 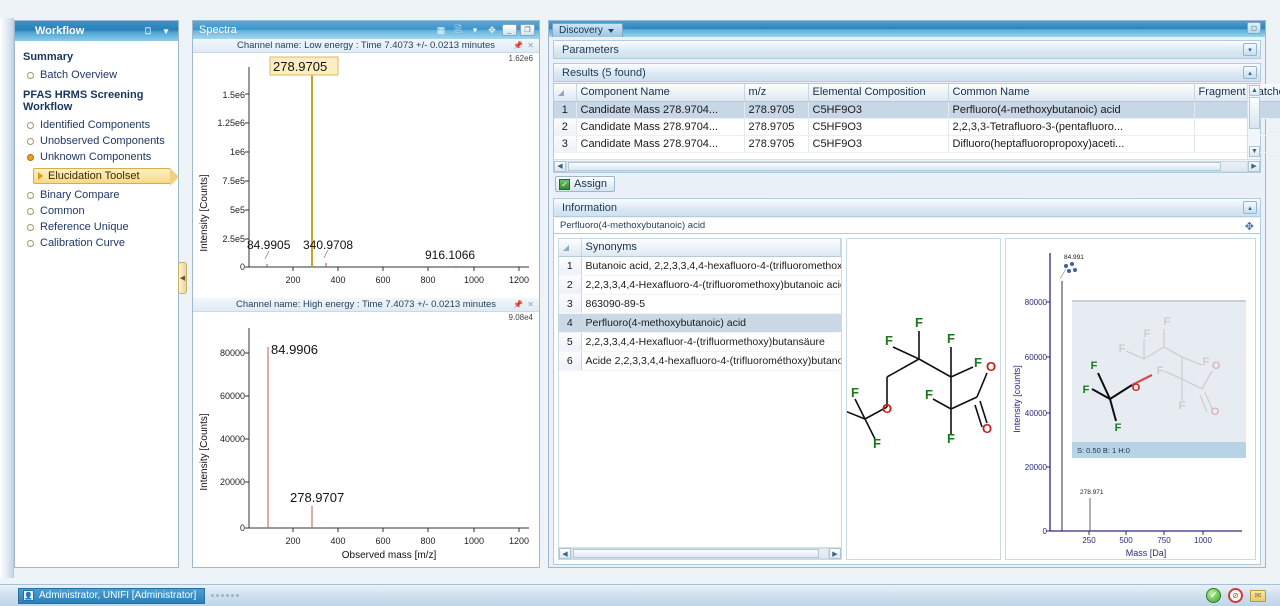 I want to click on results-horizontal-scrollbar: ◀ ▶, so click(x=907, y=165).